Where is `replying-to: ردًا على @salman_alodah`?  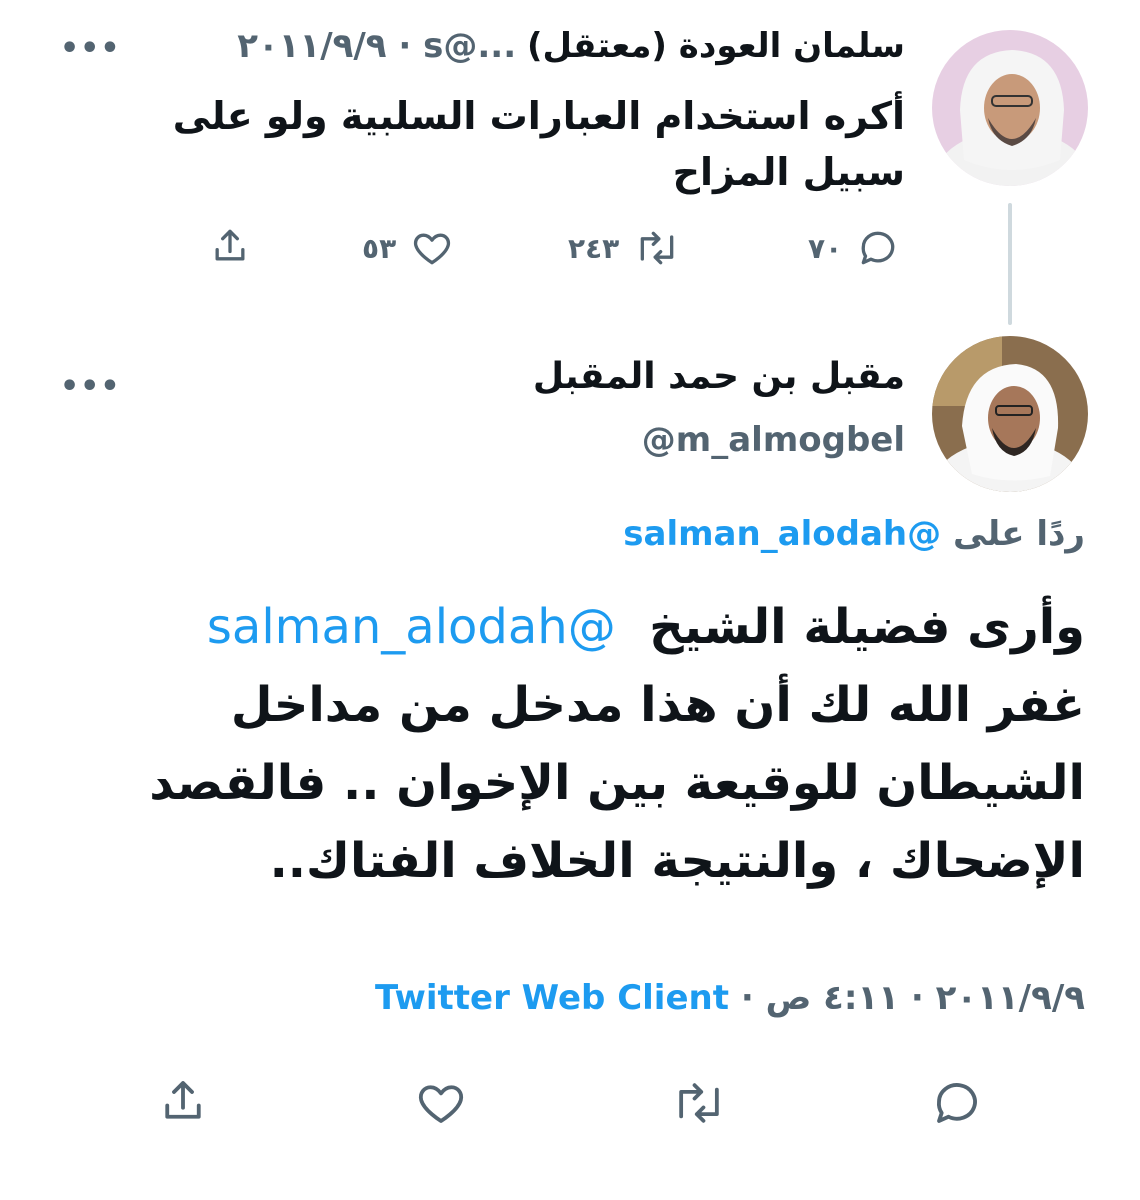 replying-to: ردًا على @salman_alodah is located at coordinates (854, 534).